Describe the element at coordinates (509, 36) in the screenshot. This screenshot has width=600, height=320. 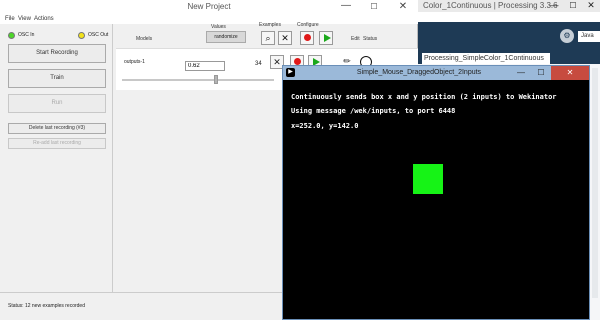
I see `processing-toolbar: ⚙ Java` at that location.